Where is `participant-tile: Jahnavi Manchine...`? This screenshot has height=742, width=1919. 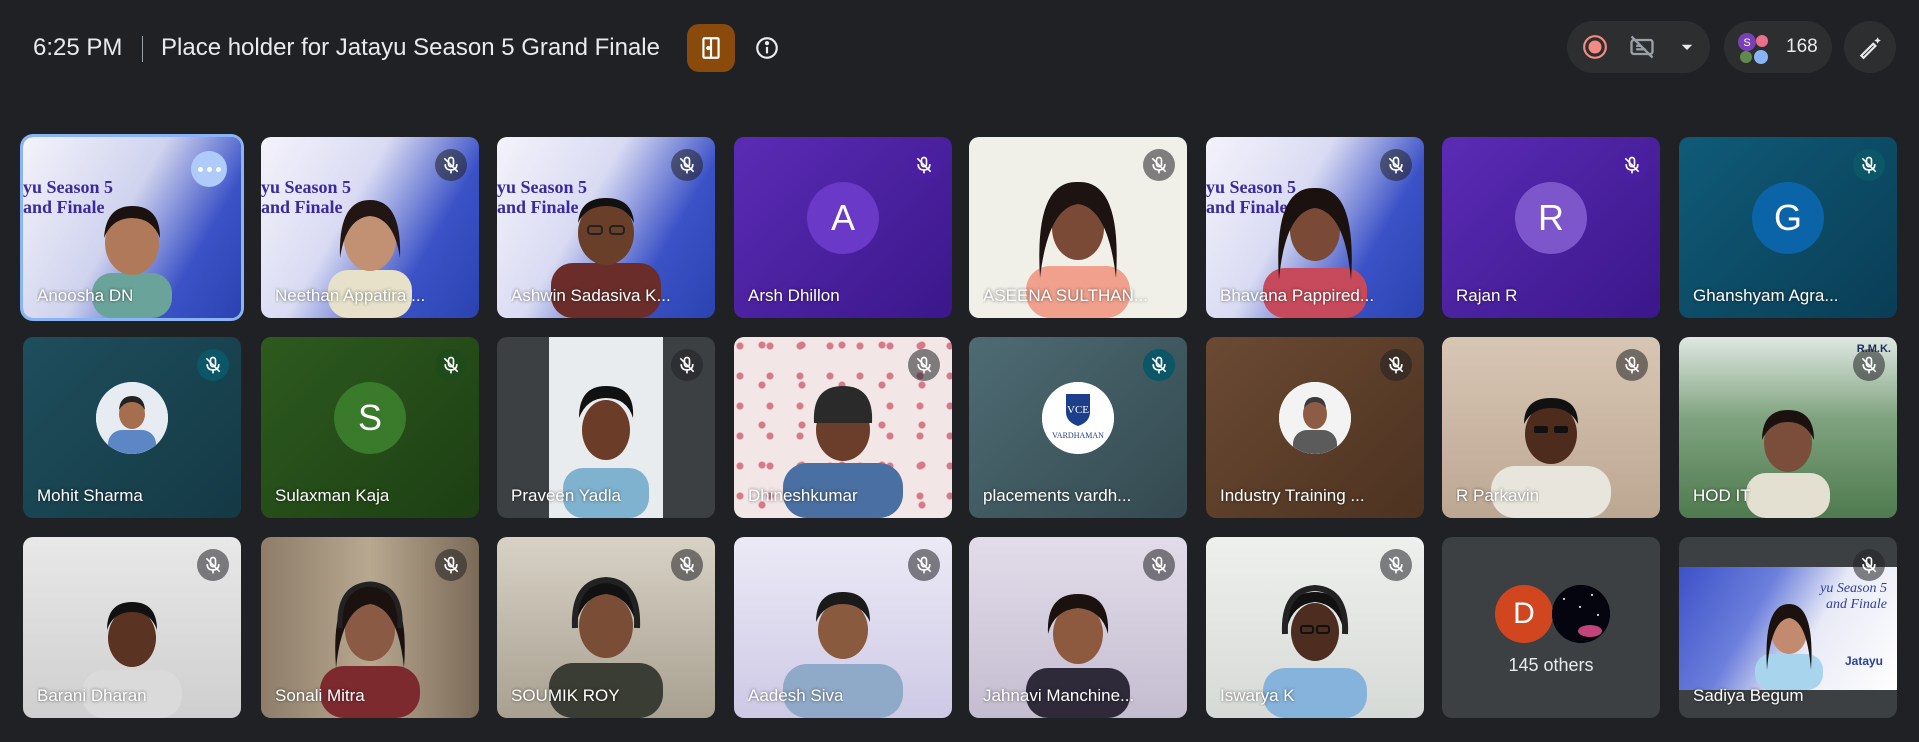
participant-tile: Jahnavi Manchine... is located at coordinates (1078, 627).